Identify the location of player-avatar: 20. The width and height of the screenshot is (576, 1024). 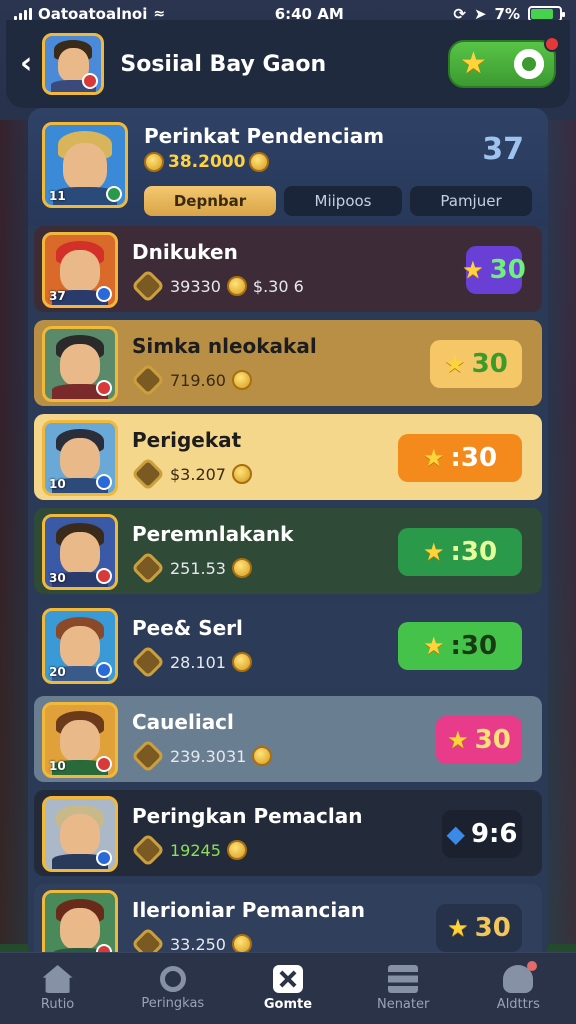
(80, 646).